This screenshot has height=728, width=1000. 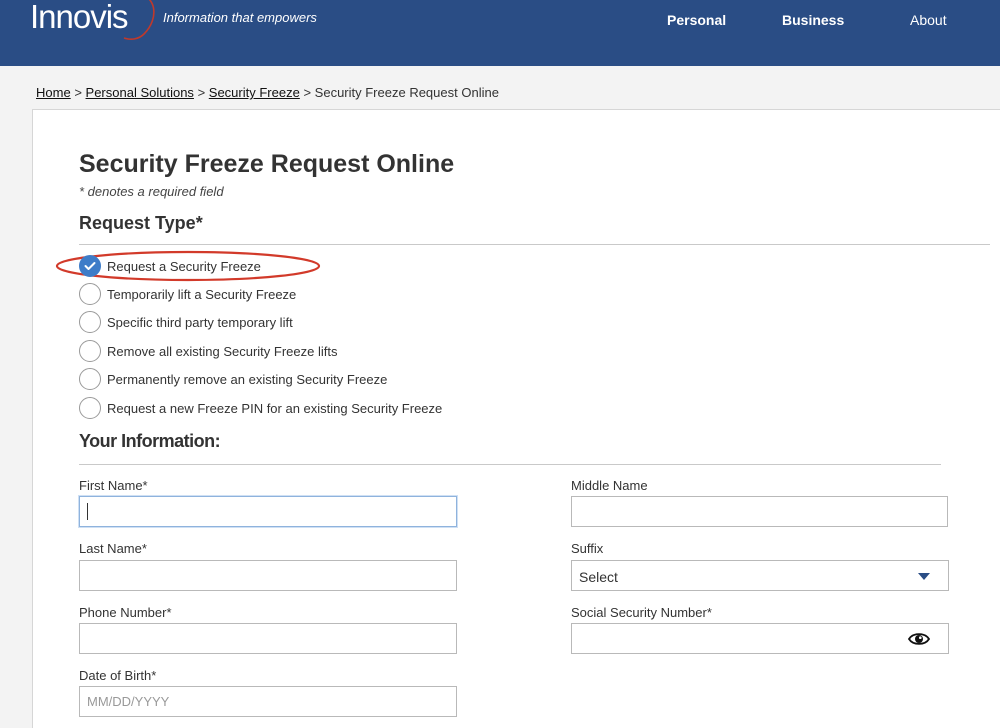 I want to click on logo-tagline: Information that empowers, so click(x=240, y=17).